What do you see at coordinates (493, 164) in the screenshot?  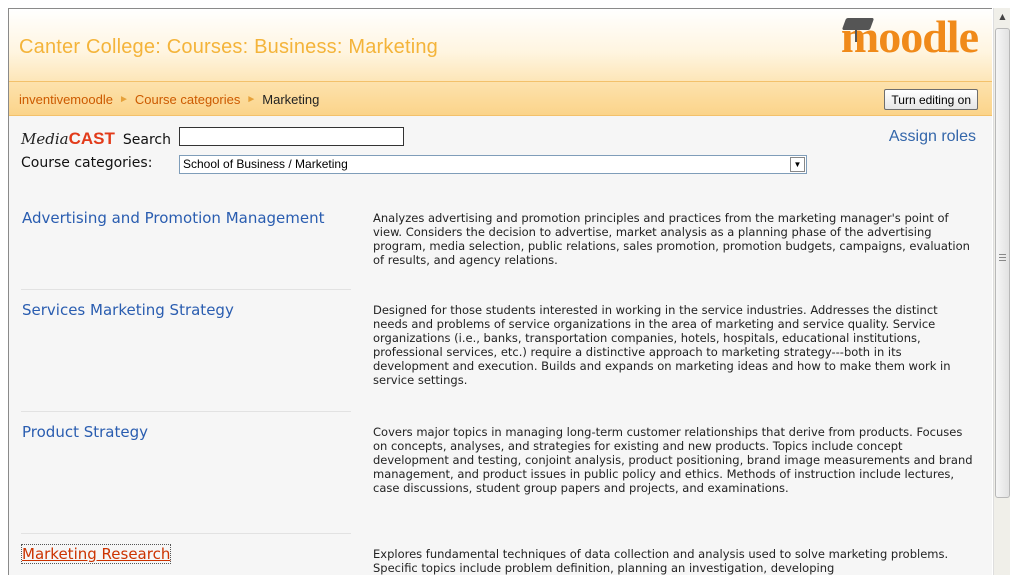 I see `course-categories-select: School of Business / Marketing ▼` at bounding box center [493, 164].